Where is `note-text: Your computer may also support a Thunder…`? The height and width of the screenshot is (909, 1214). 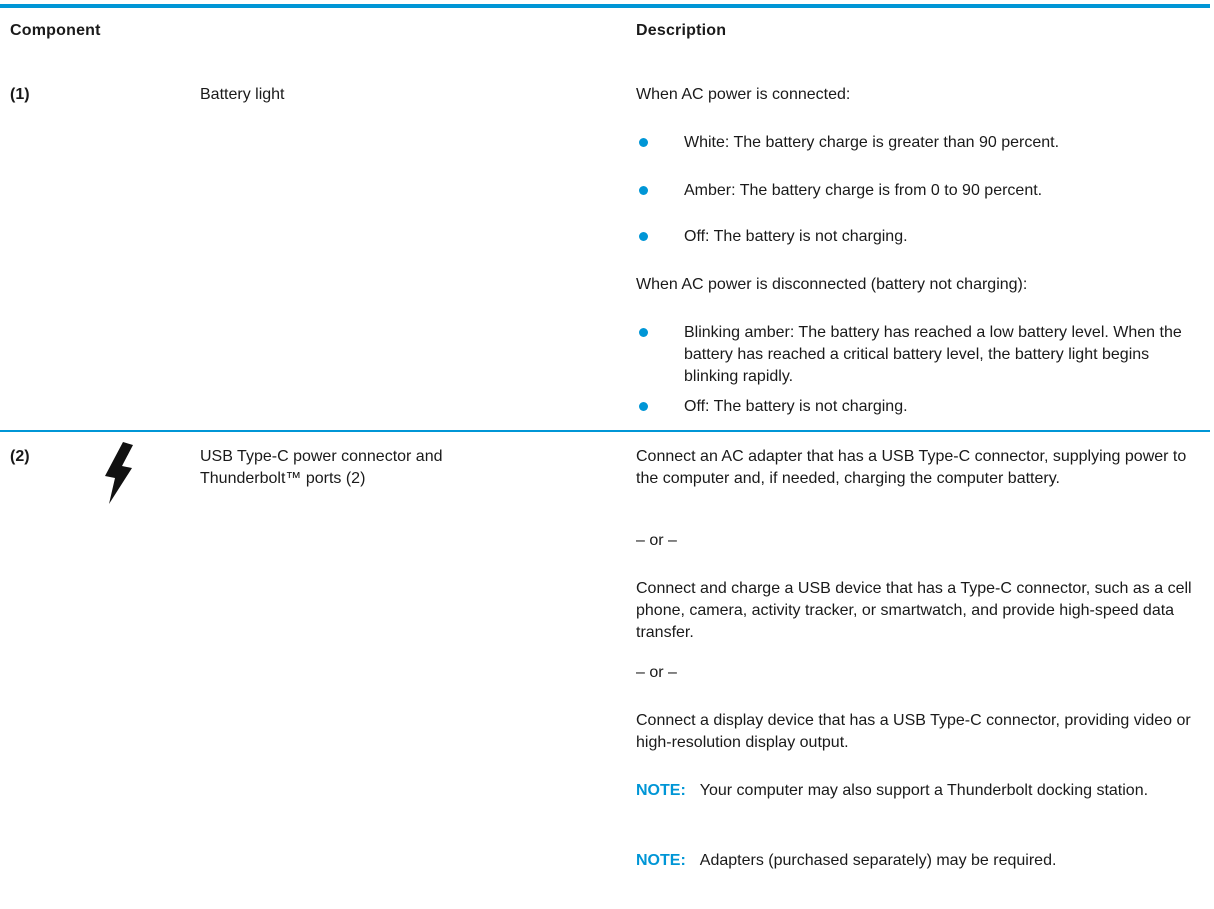 note-text: Your computer may also support a Thunder… is located at coordinates (924, 790).